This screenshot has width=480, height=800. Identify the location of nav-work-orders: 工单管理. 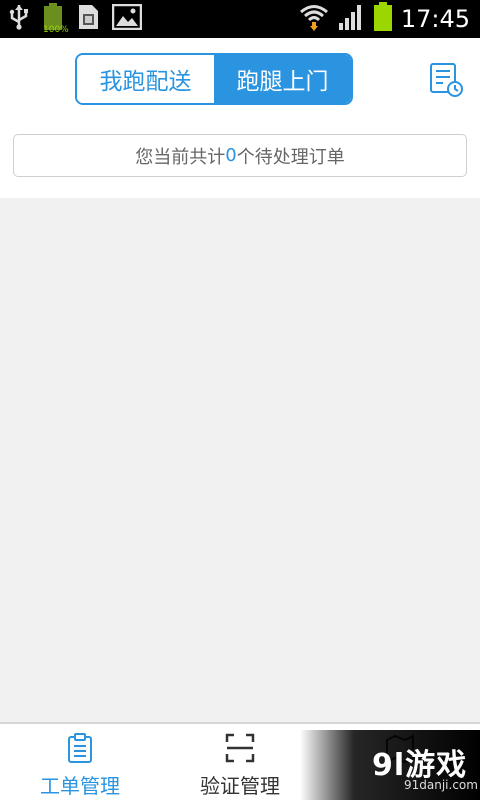
(80, 762).